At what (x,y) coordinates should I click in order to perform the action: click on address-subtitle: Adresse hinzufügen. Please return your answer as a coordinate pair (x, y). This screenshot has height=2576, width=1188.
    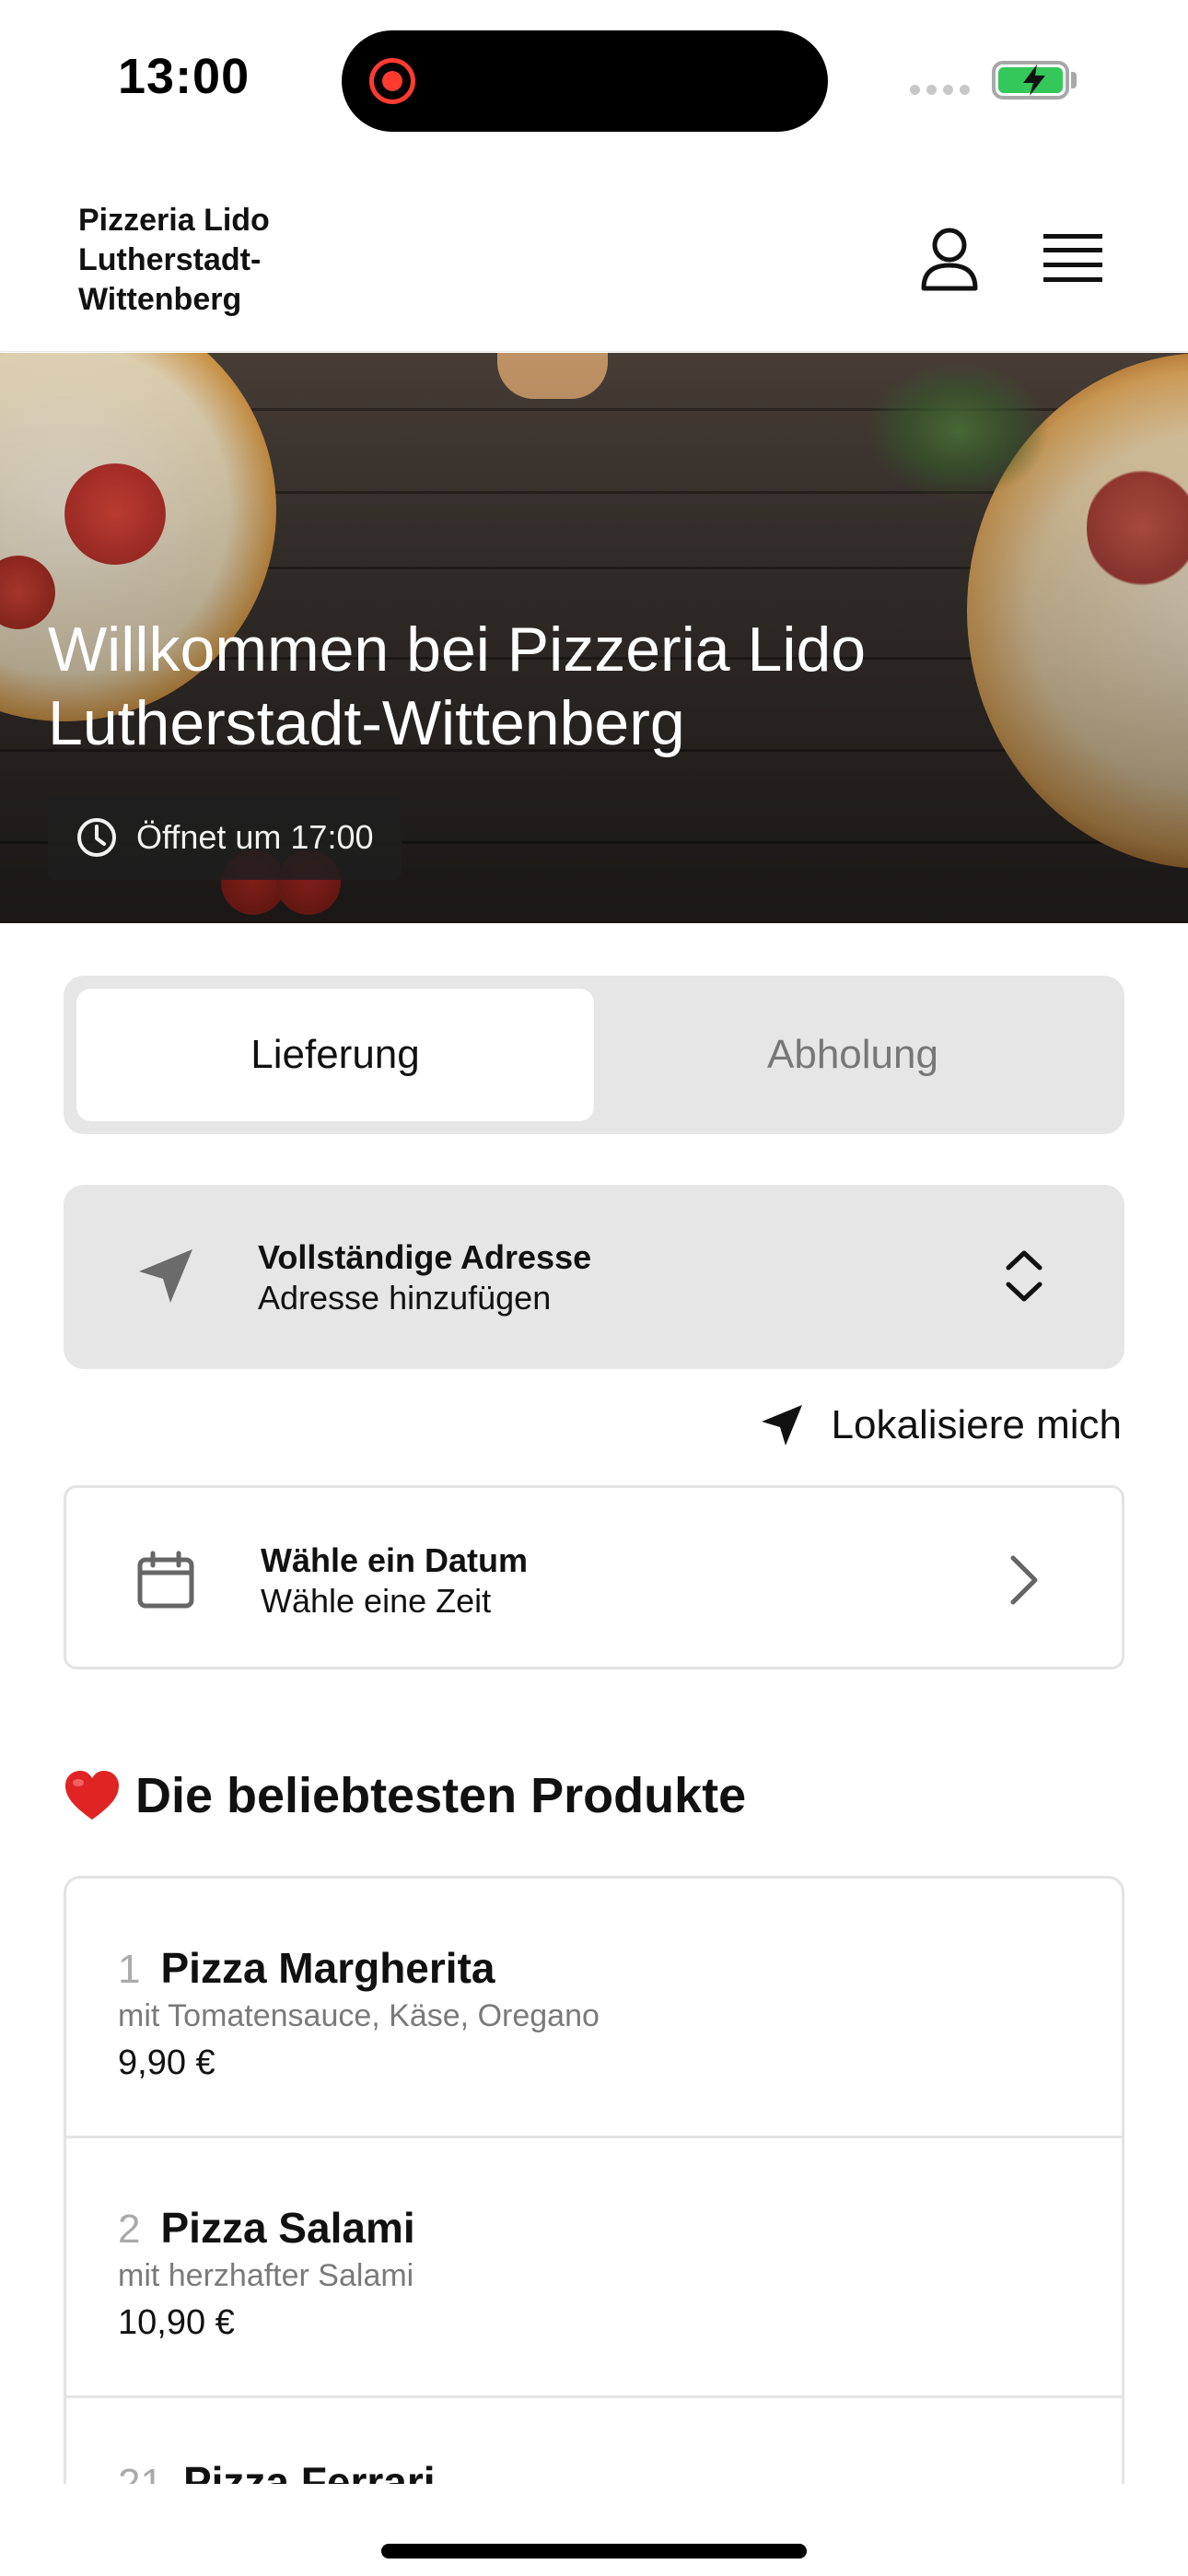
    Looking at the image, I should click on (405, 1298).